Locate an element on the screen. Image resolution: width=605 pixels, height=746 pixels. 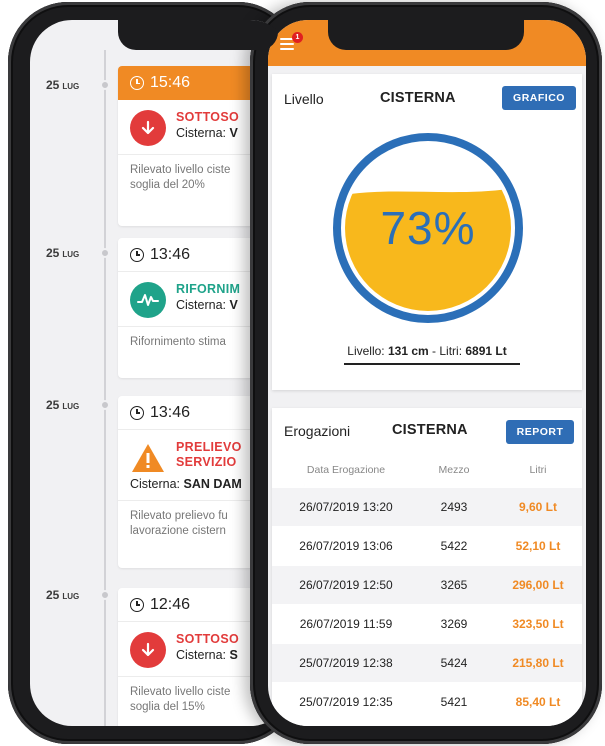
column-header: Litri is located at coordinates (538, 470).